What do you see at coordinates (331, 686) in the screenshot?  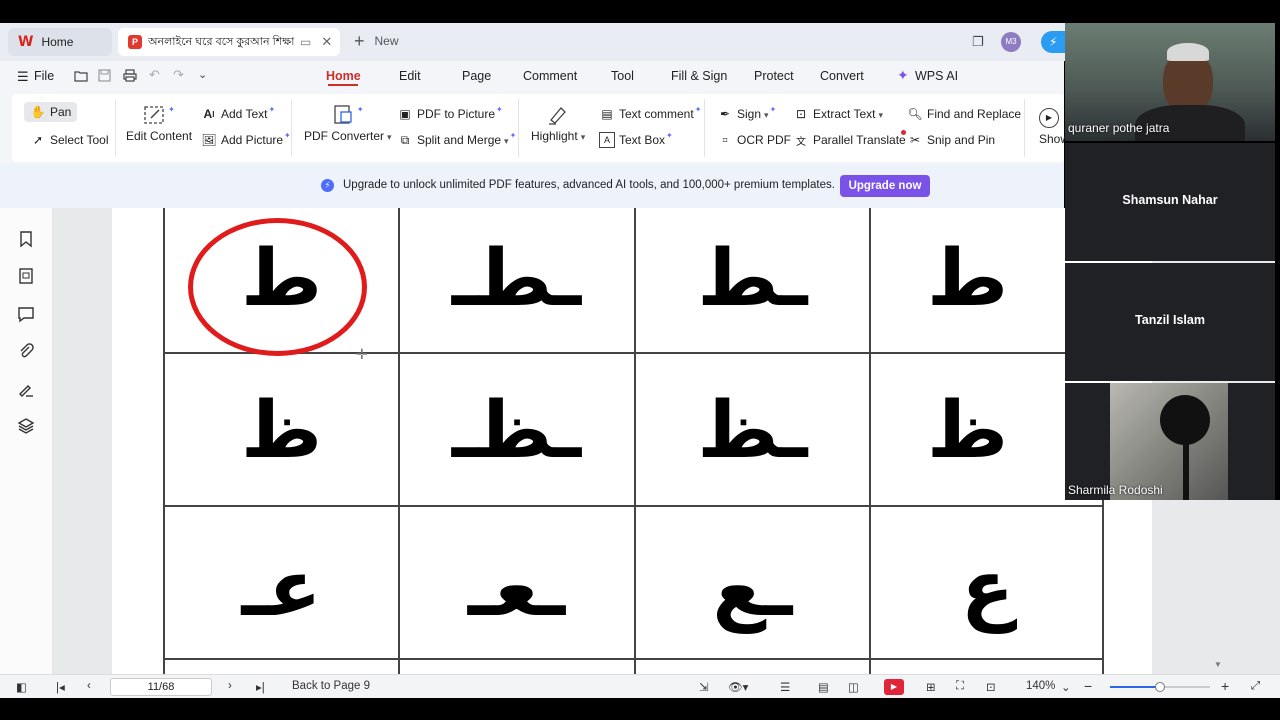 I see `back-to-page-link: Back to Page 9` at bounding box center [331, 686].